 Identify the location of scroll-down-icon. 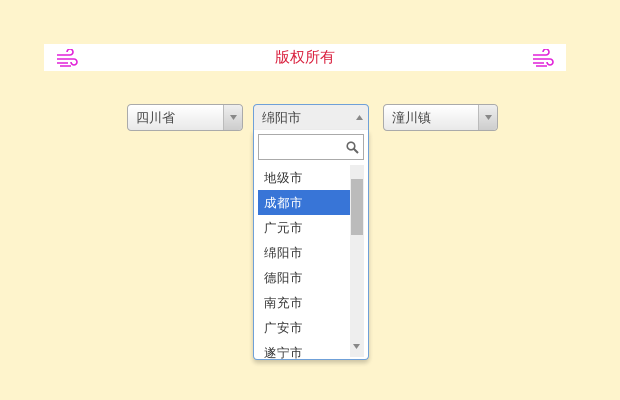
(356, 346).